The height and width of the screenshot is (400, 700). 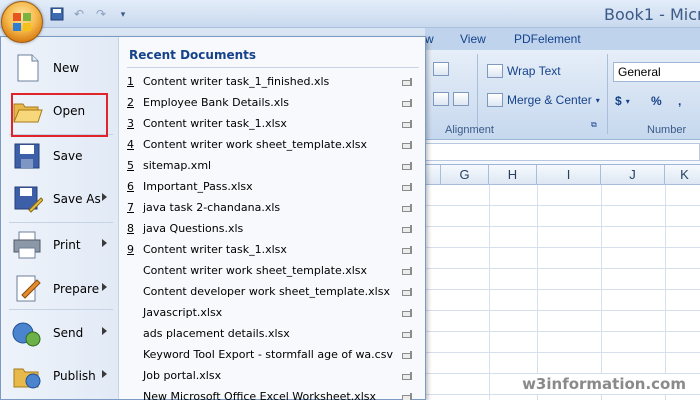 I want to click on watermark: w3information.com, so click(x=604, y=384).